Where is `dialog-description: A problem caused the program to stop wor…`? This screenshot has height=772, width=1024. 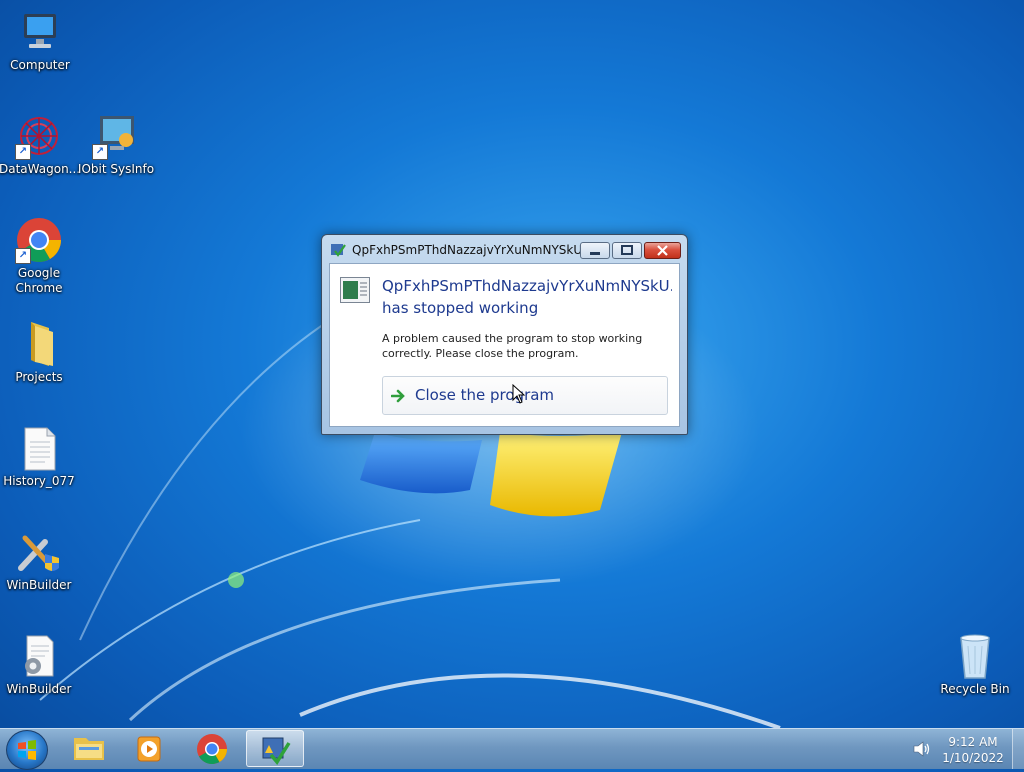 dialog-description: A problem caused the program to stop wor… is located at coordinates (512, 346).